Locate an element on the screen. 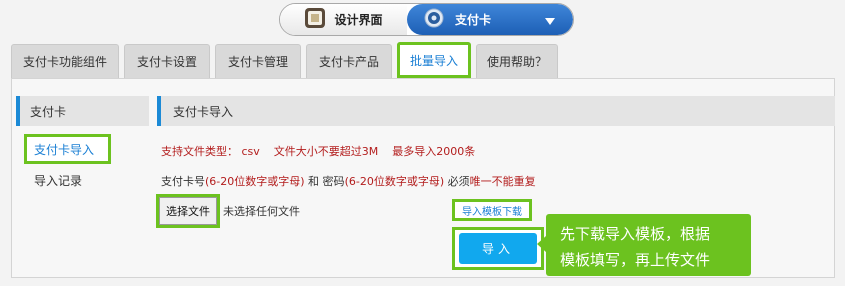 The height and width of the screenshot is (286, 845). tab-card-components: 支付卡功能组件 is located at coordinates (65, 61).